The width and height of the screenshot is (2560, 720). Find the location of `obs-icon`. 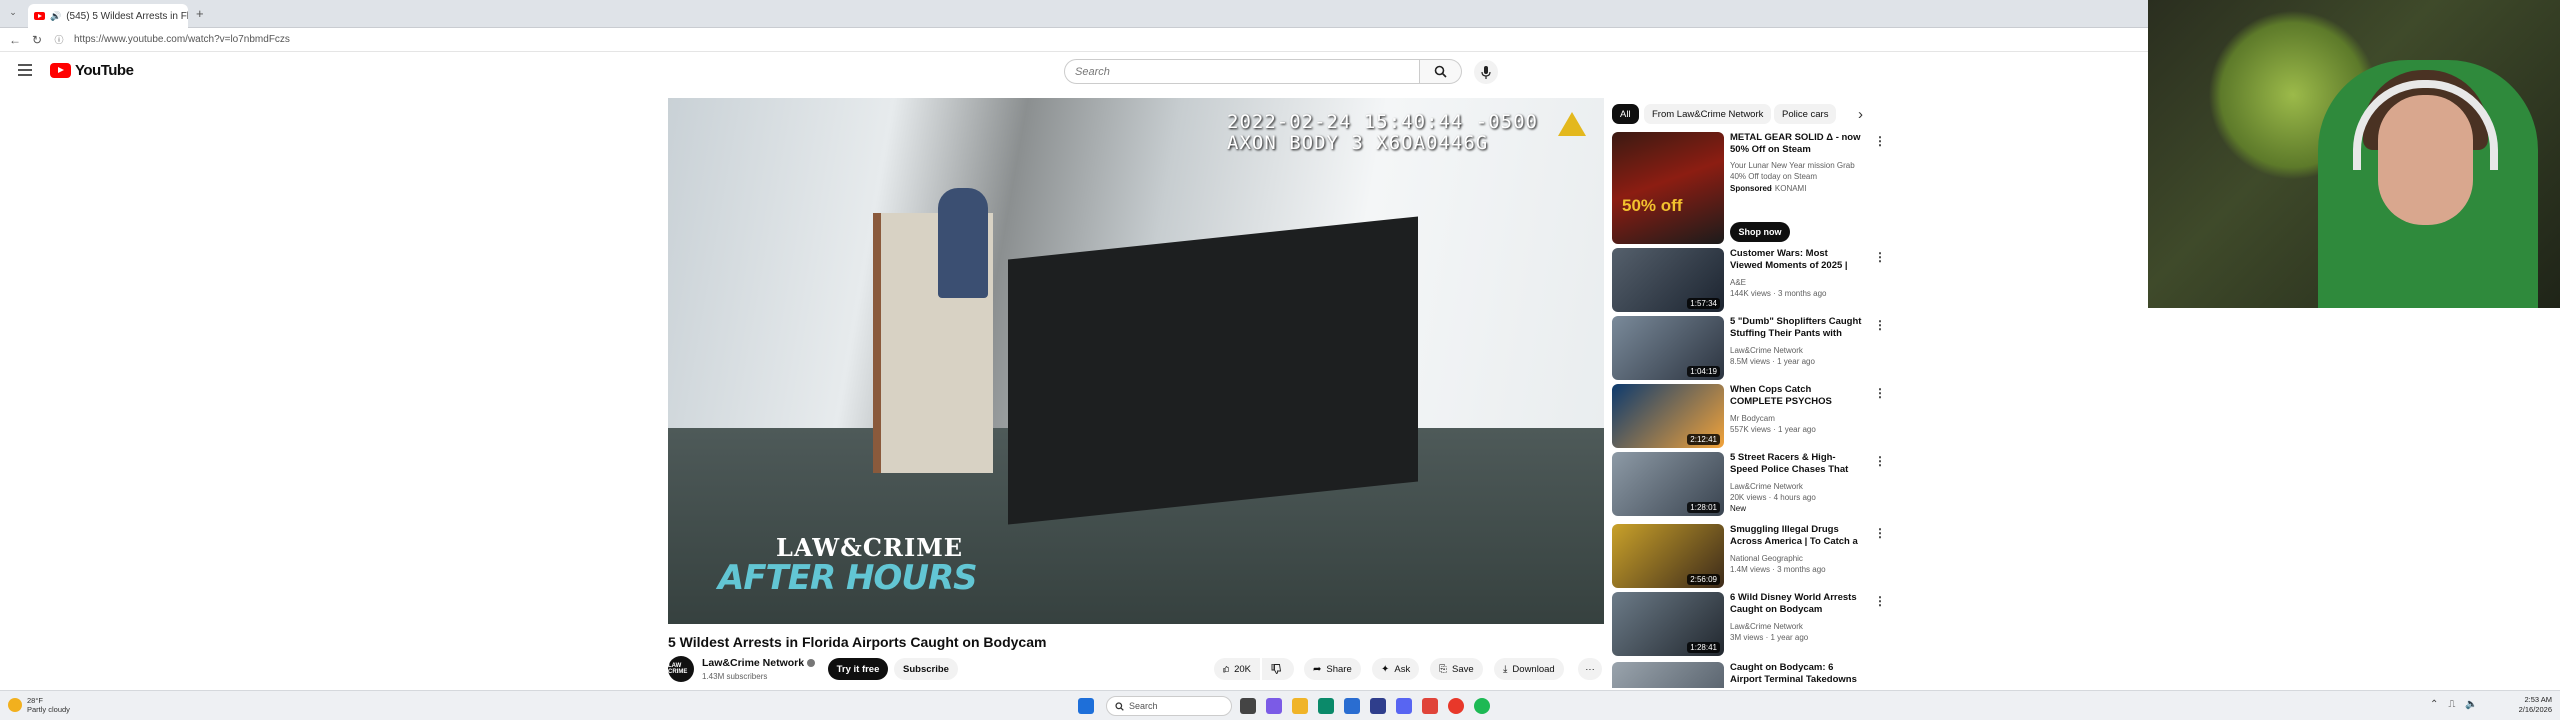

obs-icon is located at coordinates (1456, 706).